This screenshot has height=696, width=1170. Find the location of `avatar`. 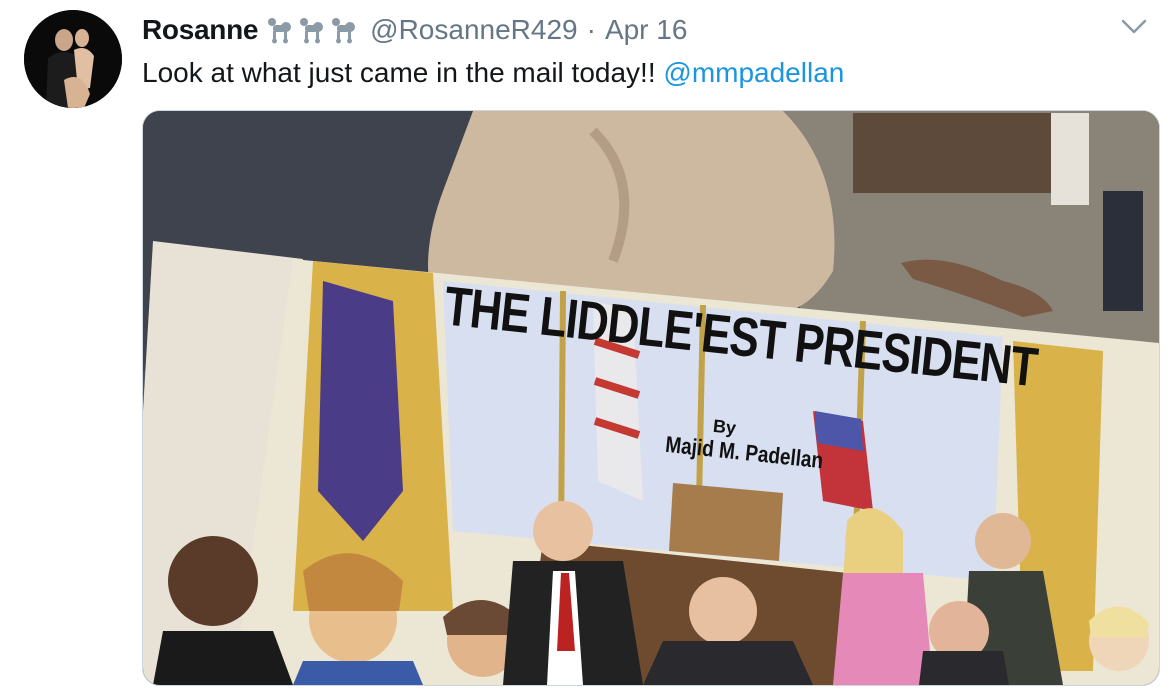

avatar is located at coordinates (73, 59).